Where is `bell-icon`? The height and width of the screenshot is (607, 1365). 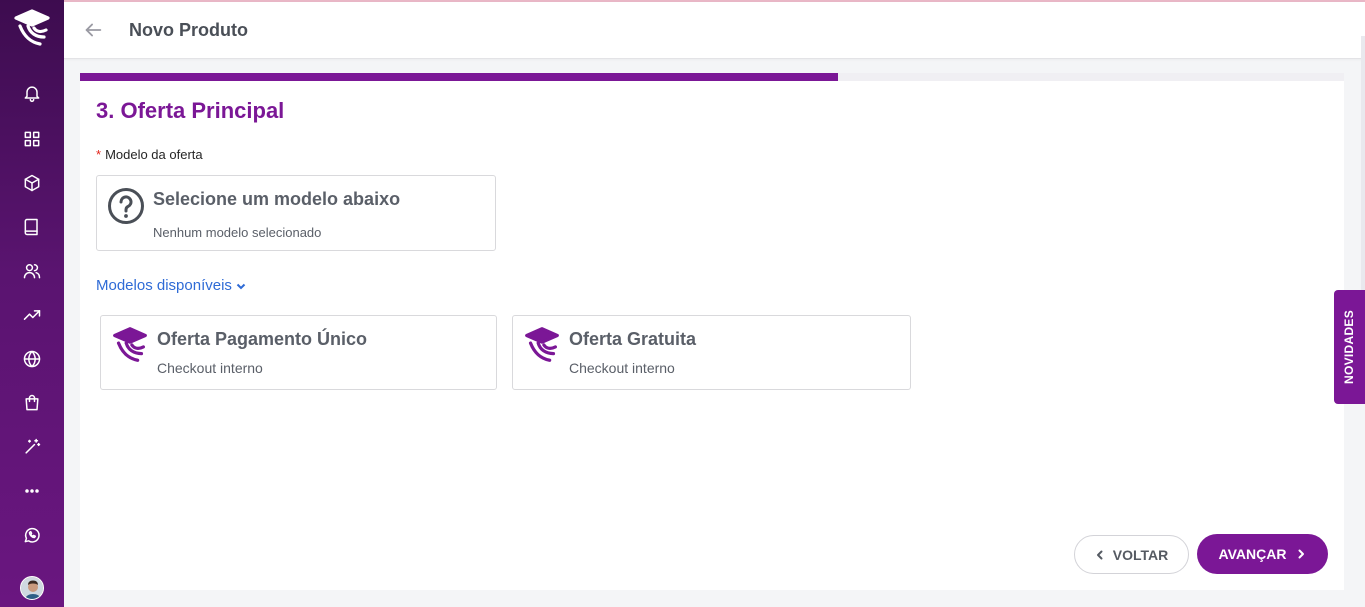
bell-icon is located at coordinates (32, 93).